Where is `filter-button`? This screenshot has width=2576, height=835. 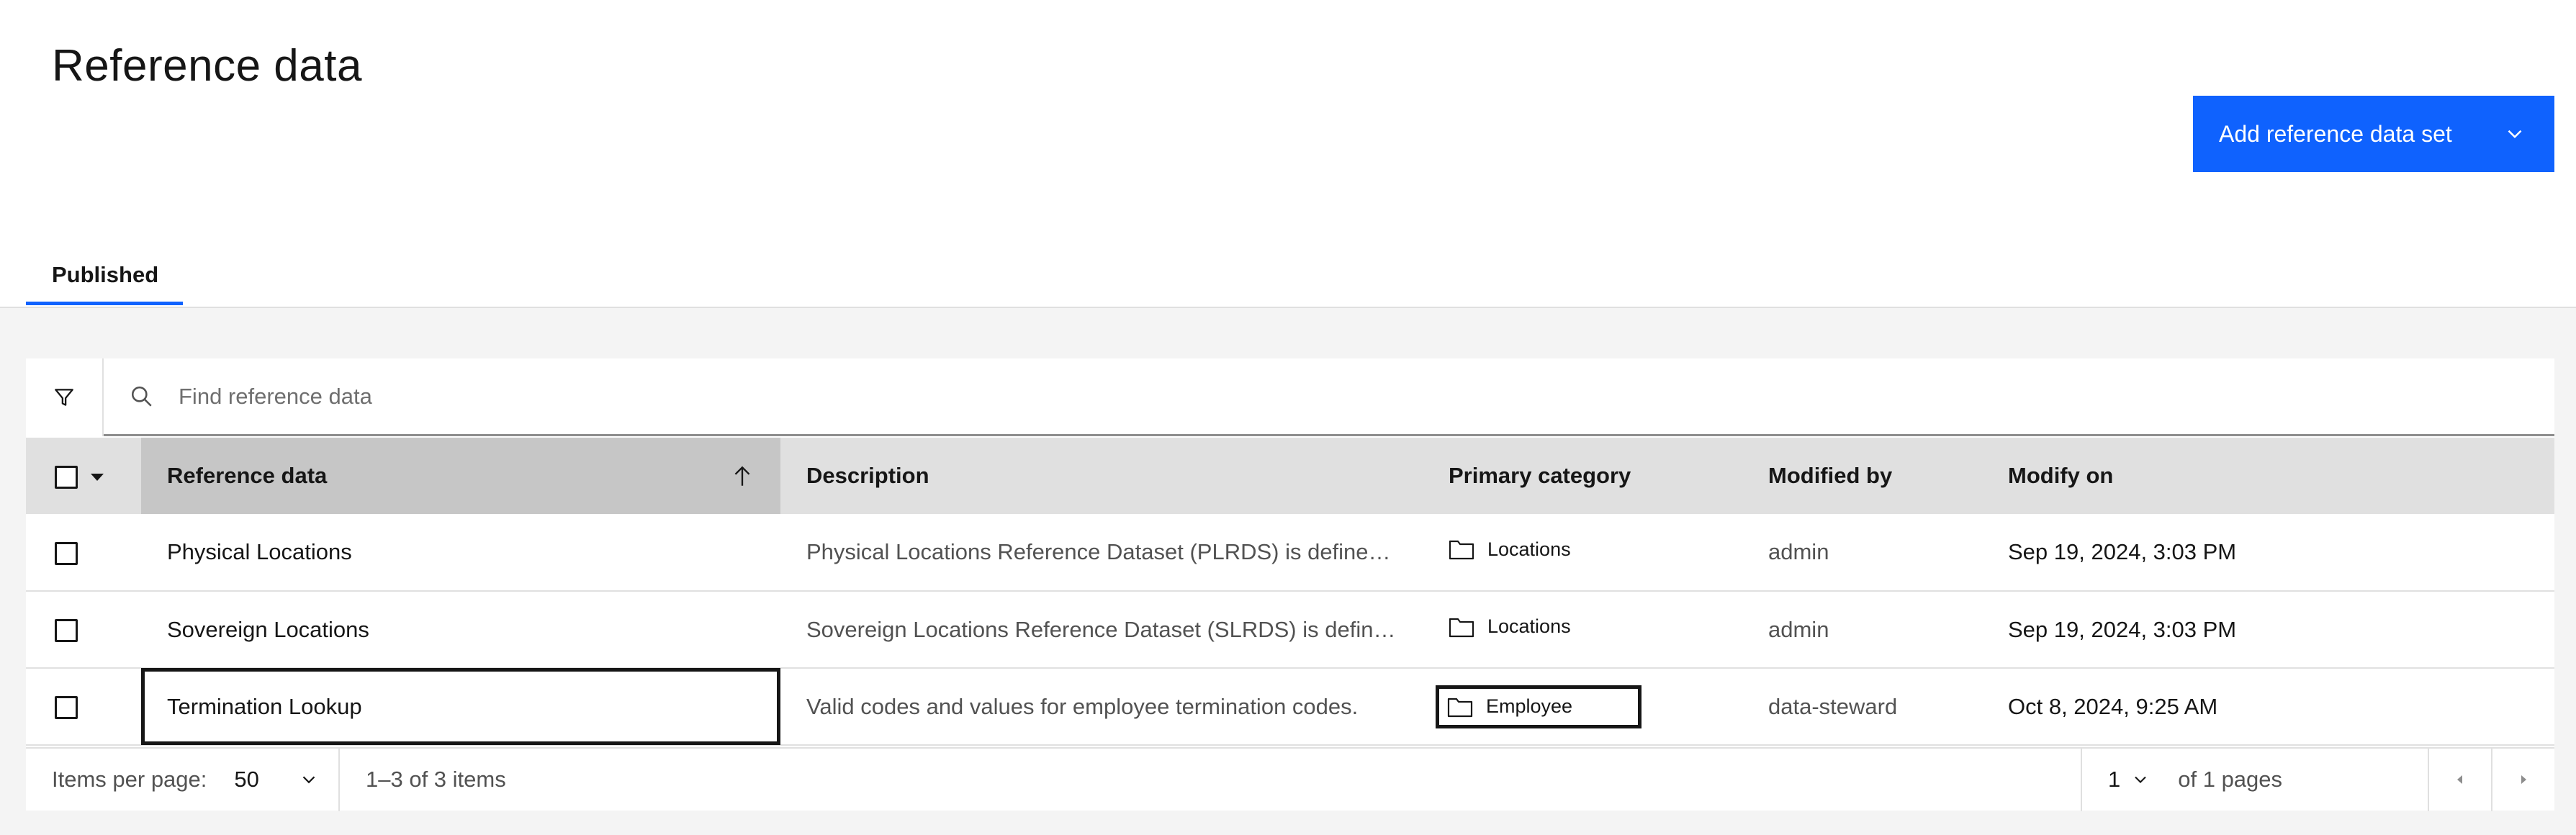
filter-button is located at coordinates (65, 397).